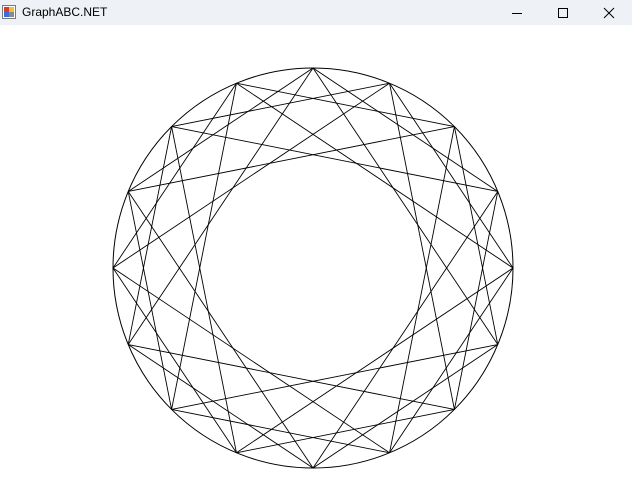 Image resolution: width=632 pixels, height=504 pixels. Describe the element at coordinates (9, 12) in the screenshot. I see `graphabc-app-icon` at that location.